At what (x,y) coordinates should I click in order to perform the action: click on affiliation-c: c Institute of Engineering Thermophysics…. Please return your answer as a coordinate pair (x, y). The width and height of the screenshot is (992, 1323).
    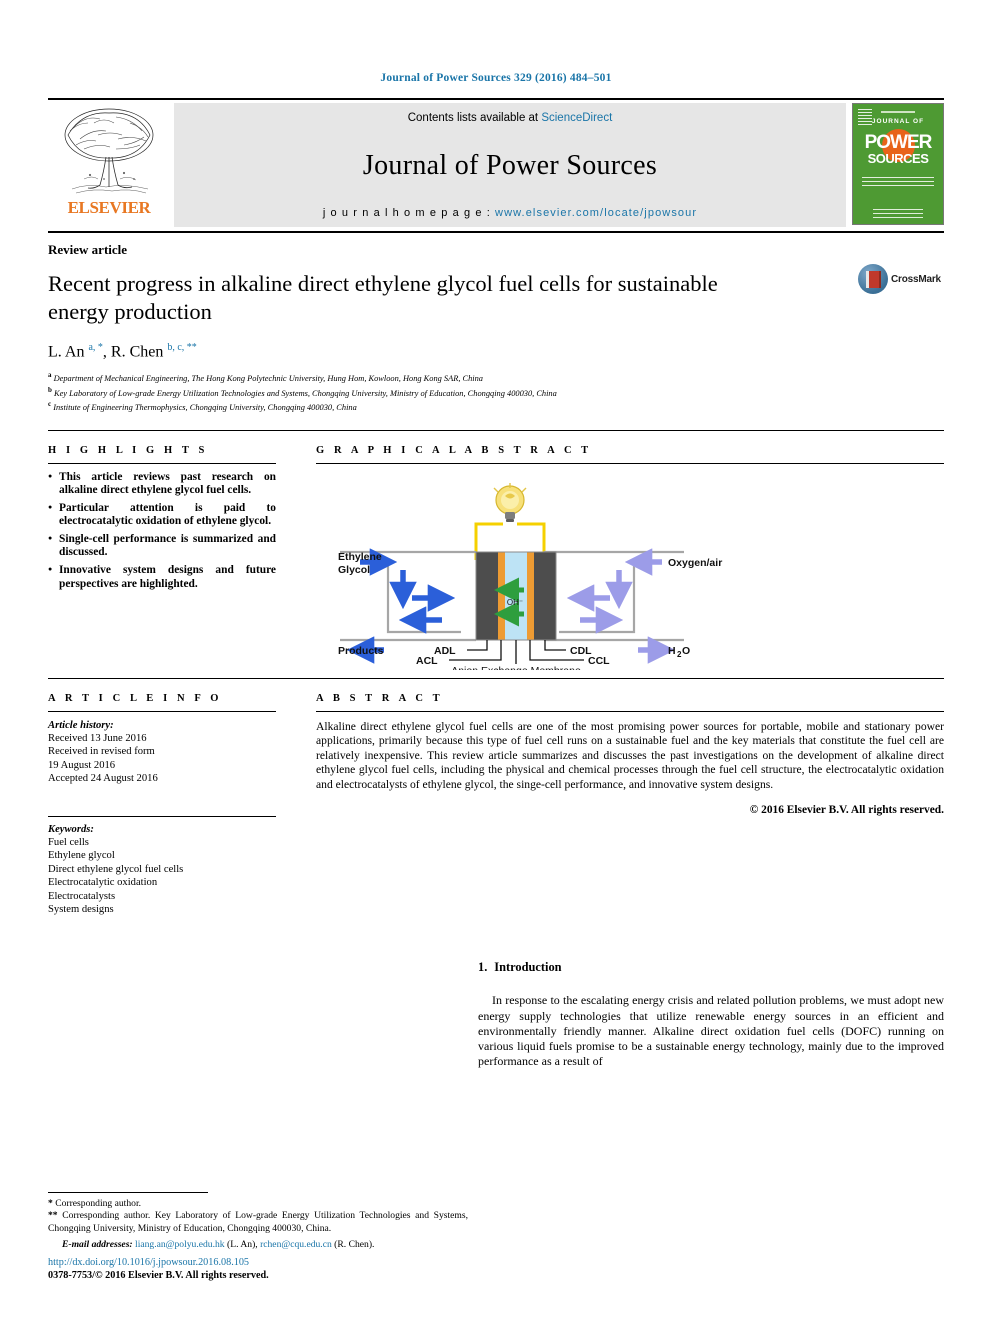
    Looking at the image, I should click on (202, 406).